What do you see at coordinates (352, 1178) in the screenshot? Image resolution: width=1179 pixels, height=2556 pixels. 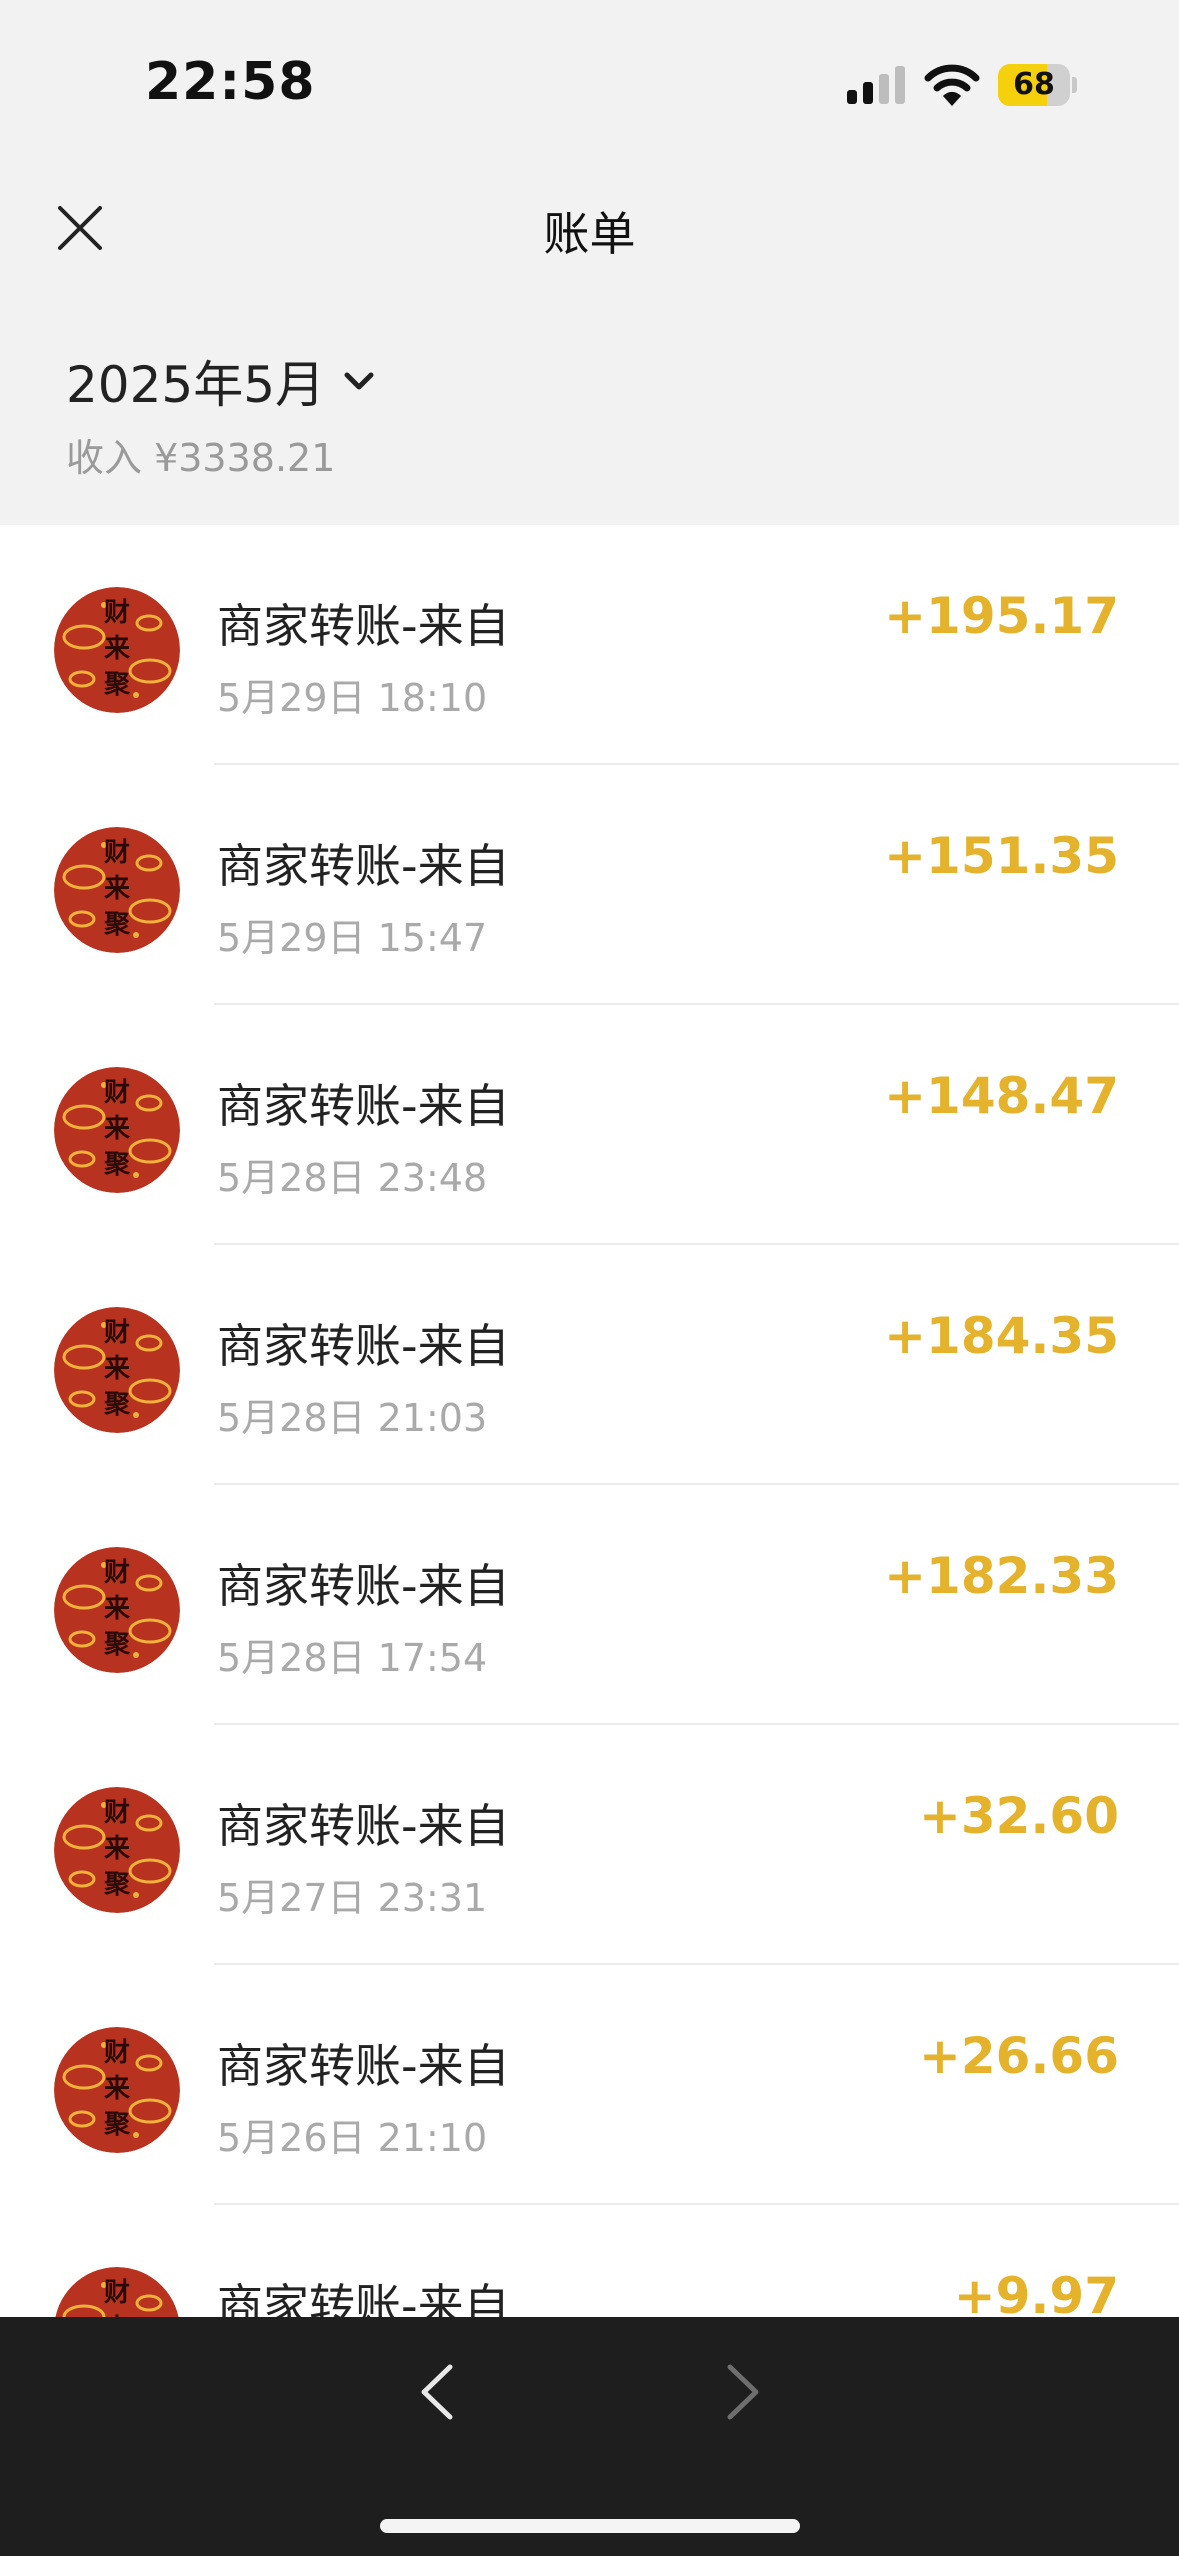 I see `transaction-time: 5月28日 23:48` at bounding box center [352, 1178].